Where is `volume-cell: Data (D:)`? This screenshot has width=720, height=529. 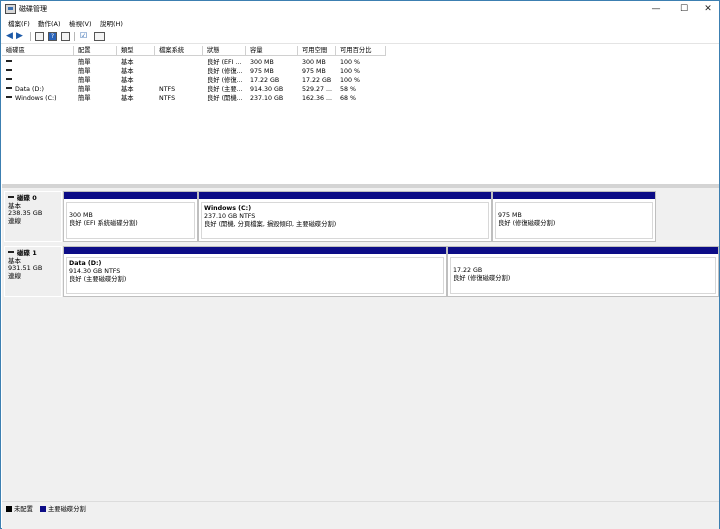
volume-cell: Data (D:) is located at coordinates (40, 89).